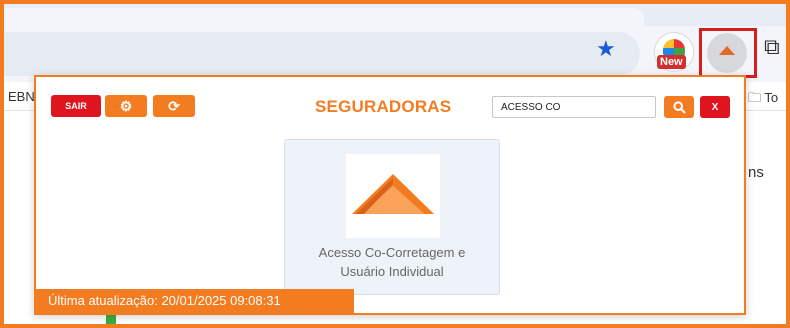 Image resolution: width=790 pixels, height=328 pixels. I want to click on folder-icon: 🗀, so click(755, 97).